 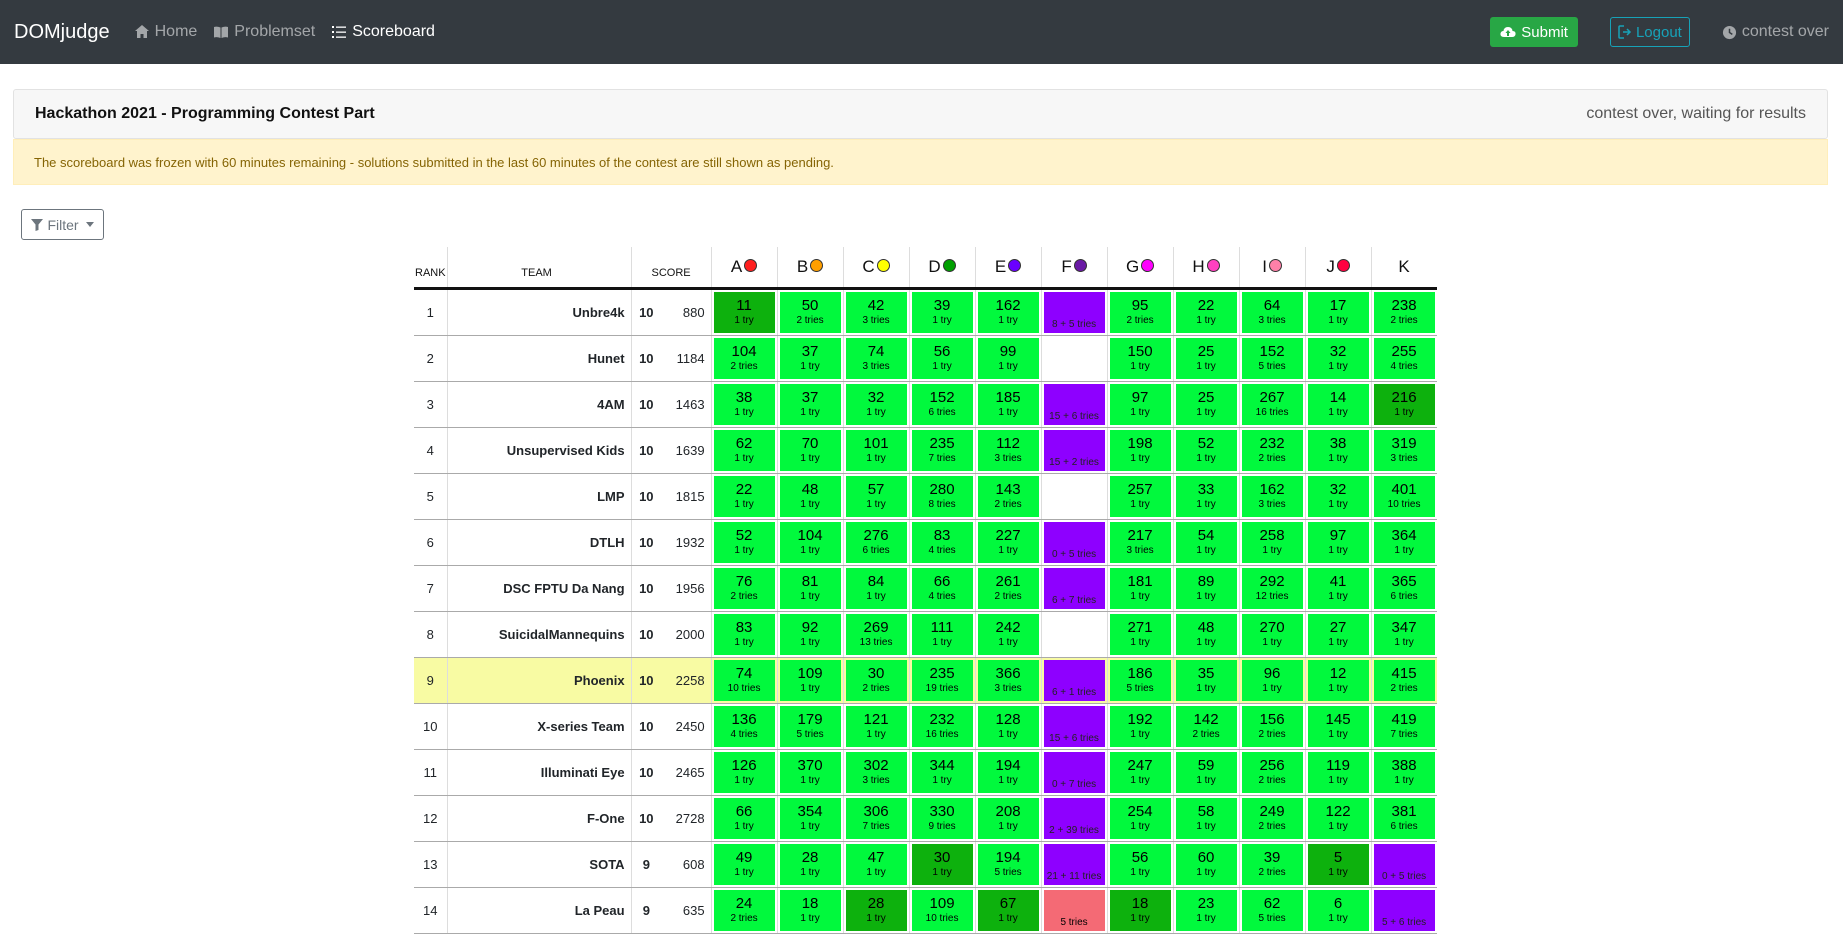 I want to click on logout-button: Logout, so click(x=1649, y=32).